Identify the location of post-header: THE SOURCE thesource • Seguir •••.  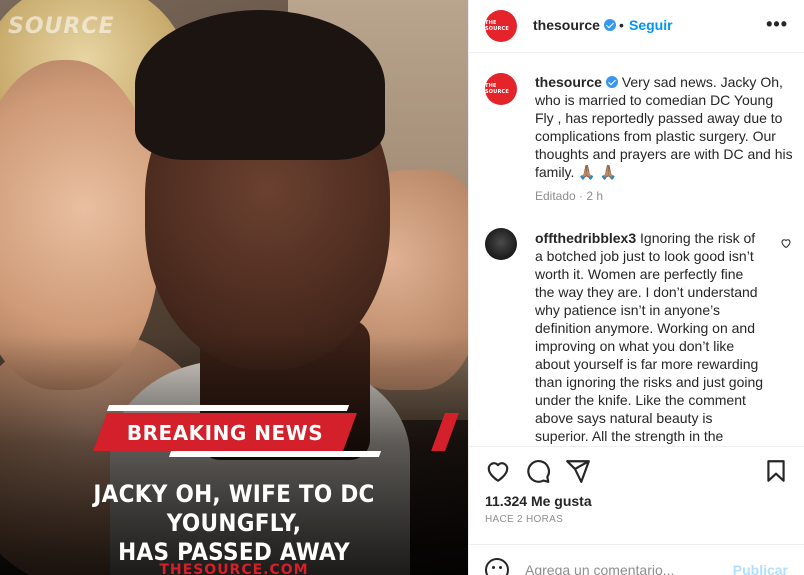
(636, 26).